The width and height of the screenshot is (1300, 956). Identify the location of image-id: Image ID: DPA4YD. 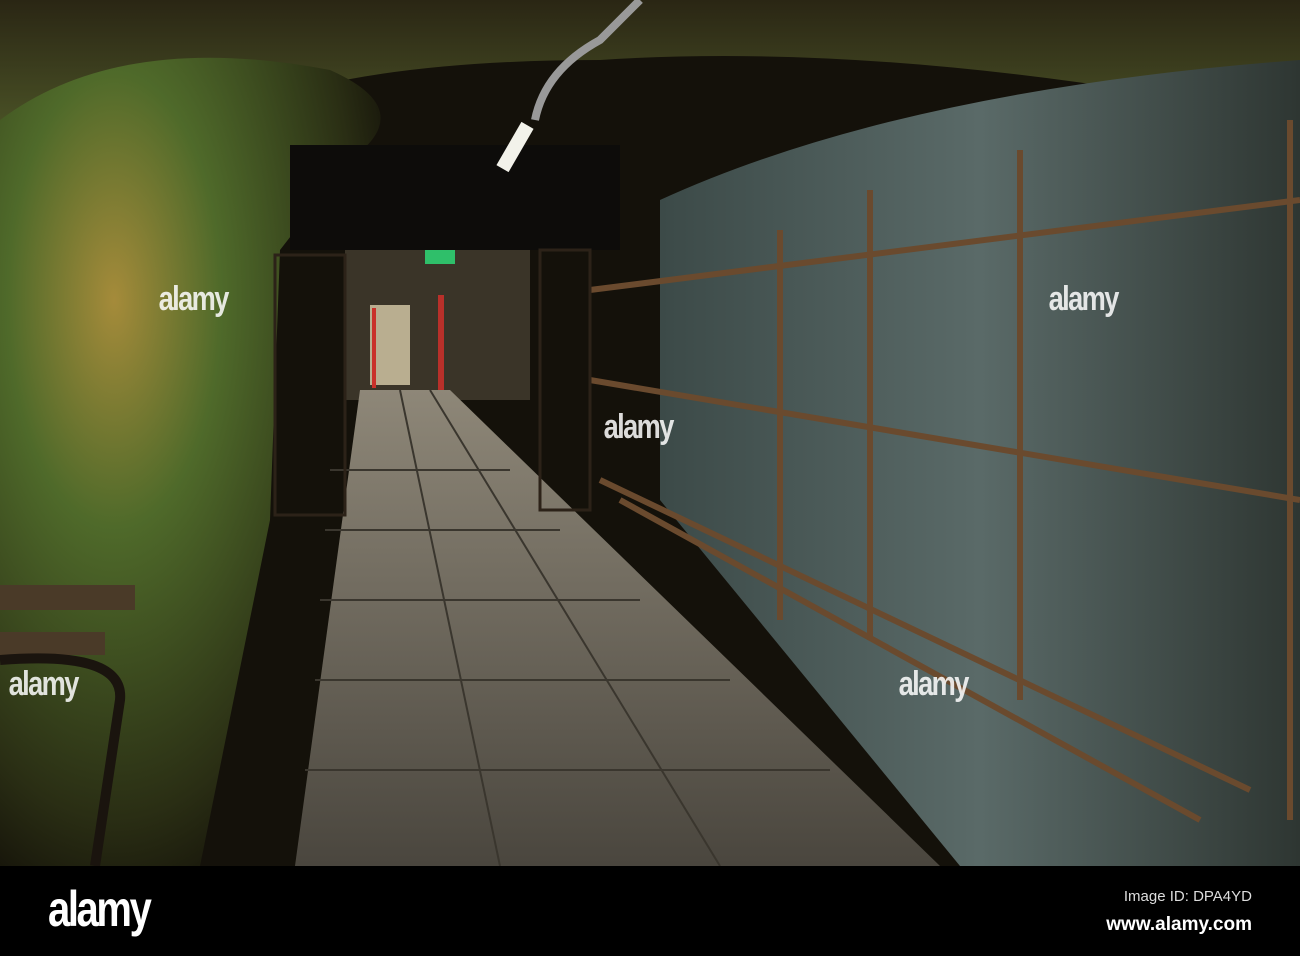
(1187, 896).